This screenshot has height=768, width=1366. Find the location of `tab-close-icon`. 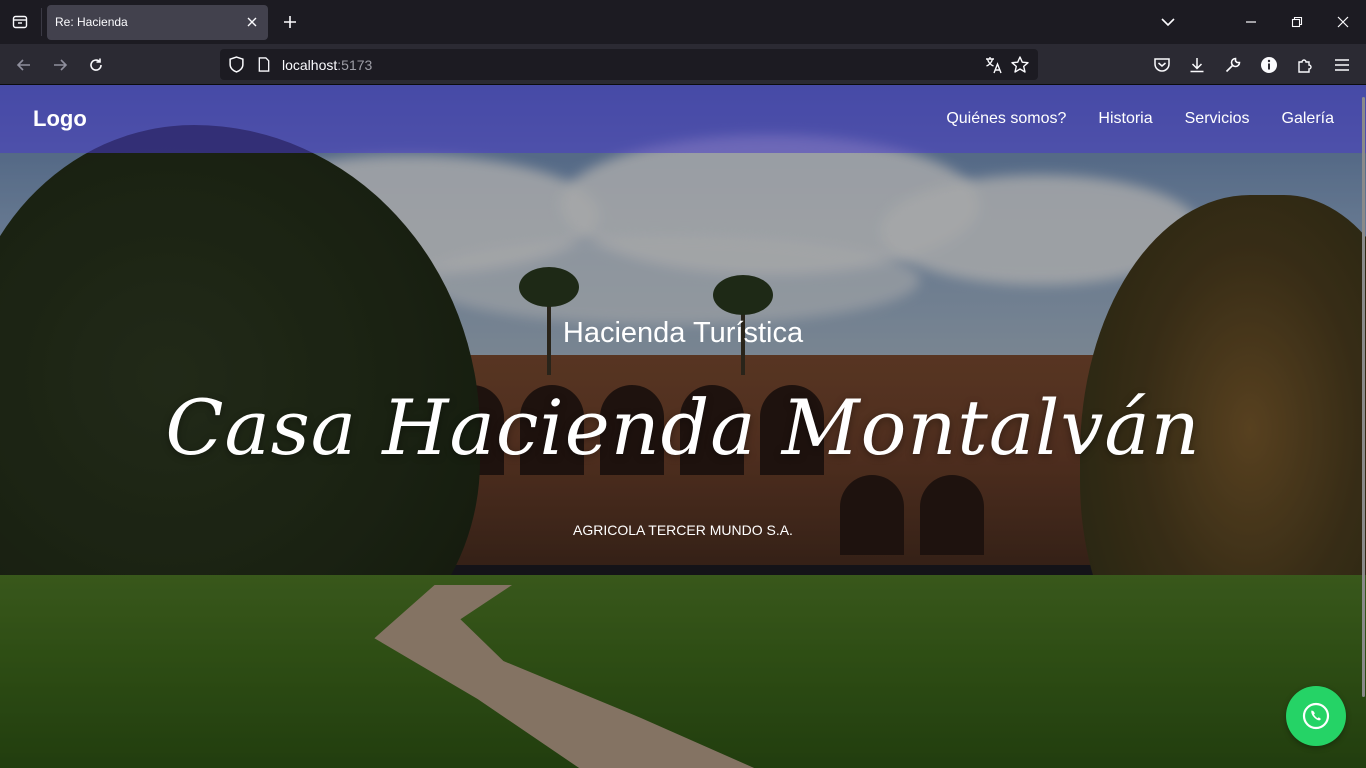

tab-close-icon is located at coordinates (252, 22).